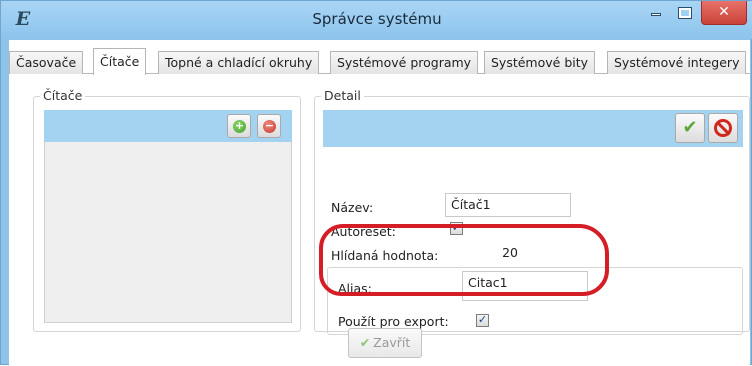 This screenshot has height=366, width=752. I want to click on minus-icon: −, so click(269, 126).